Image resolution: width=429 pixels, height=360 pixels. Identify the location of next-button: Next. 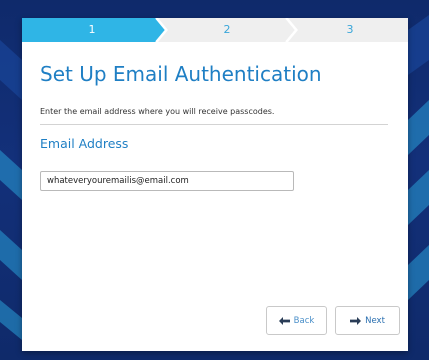
(367, 320).